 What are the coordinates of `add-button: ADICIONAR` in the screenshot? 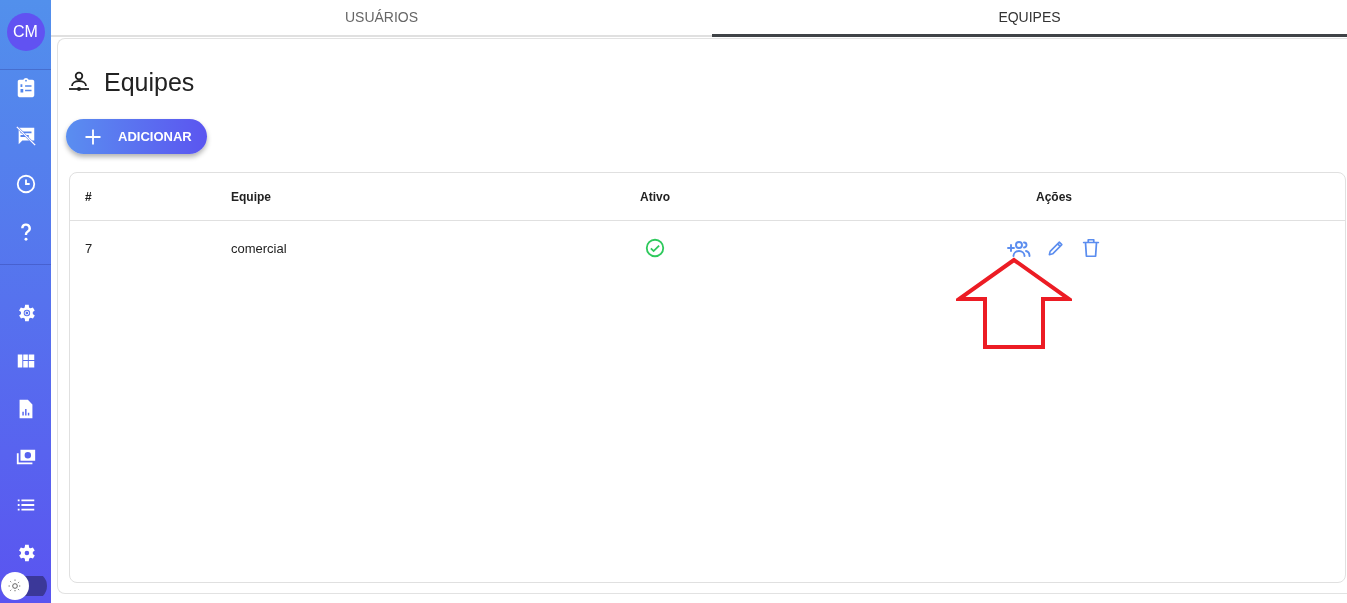 It's located at (136, 136).